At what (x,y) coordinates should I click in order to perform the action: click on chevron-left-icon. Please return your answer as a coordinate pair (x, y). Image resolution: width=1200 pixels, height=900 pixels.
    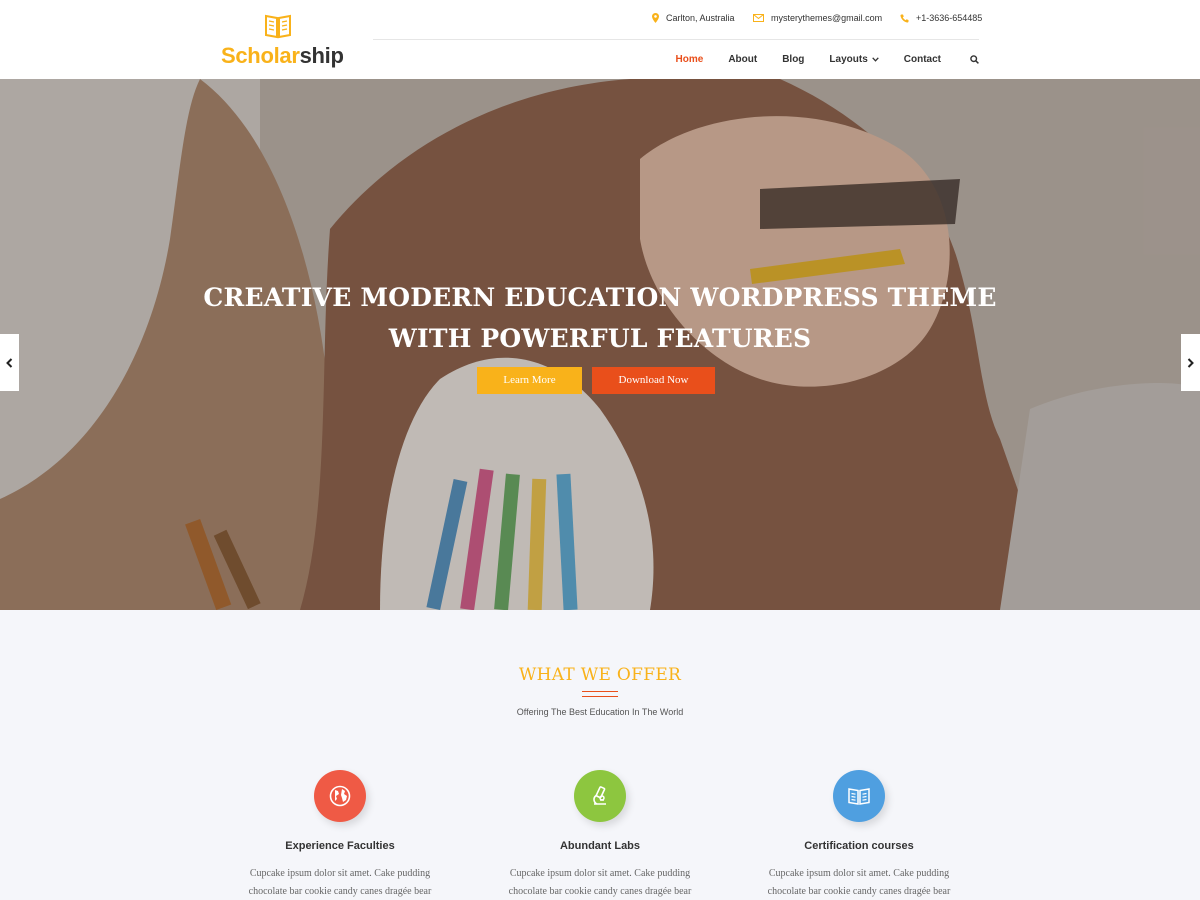
    Looking at the image, I should click on (9, 362).